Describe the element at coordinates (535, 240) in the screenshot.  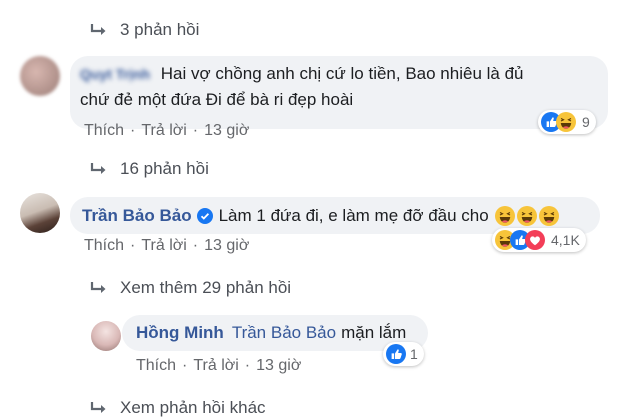
I see `love-reaction-icon` at that location.